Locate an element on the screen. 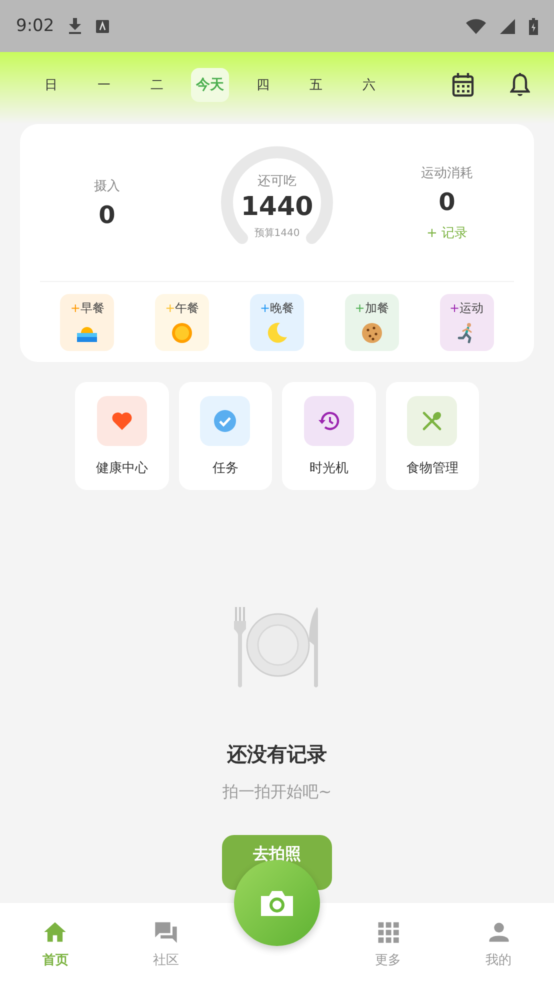 This screenshot has height=984, width=554. day-tab: 六 is located at coordinates (369, 85).